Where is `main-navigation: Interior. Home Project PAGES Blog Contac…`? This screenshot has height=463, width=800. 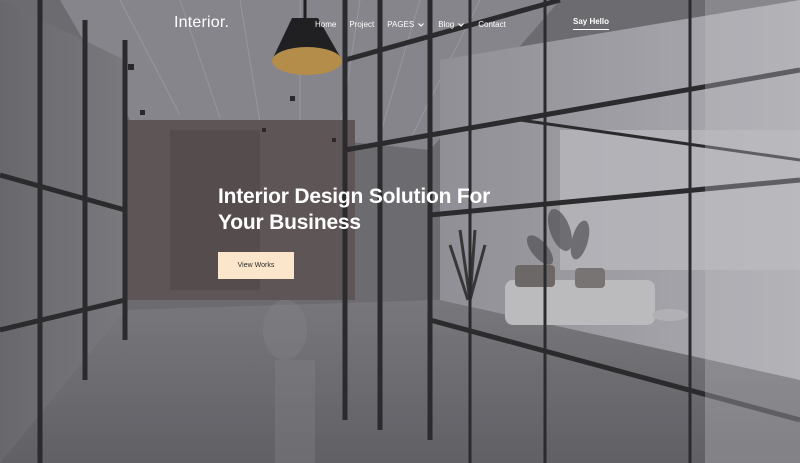 main-navigation: Interior. Home Project PAGES Blog Contac… is located at coordinates (400, 25).